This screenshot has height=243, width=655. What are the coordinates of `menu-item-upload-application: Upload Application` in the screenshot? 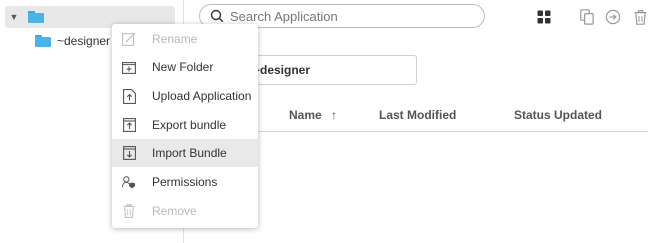 It's located at (185, 96).